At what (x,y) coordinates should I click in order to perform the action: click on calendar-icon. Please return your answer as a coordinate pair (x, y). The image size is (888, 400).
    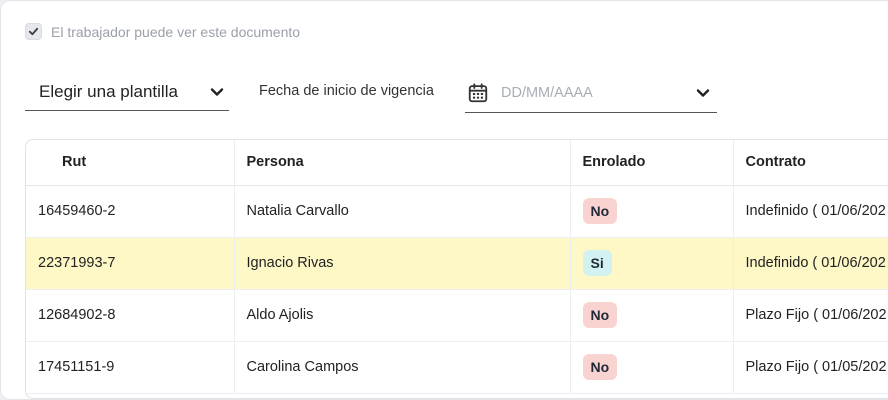
    Looking at the image, I should click on (478, 93).